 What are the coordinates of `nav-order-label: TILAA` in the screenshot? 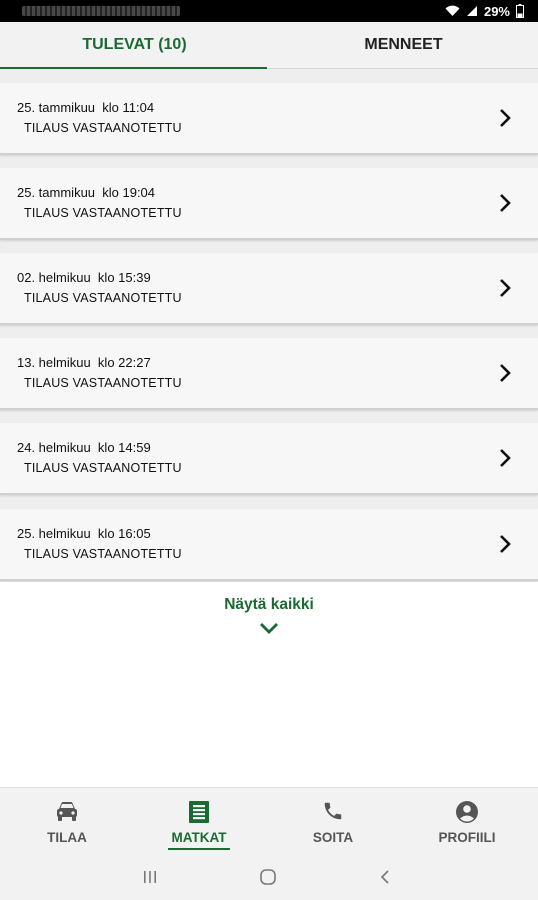 It's located at (67, 837).